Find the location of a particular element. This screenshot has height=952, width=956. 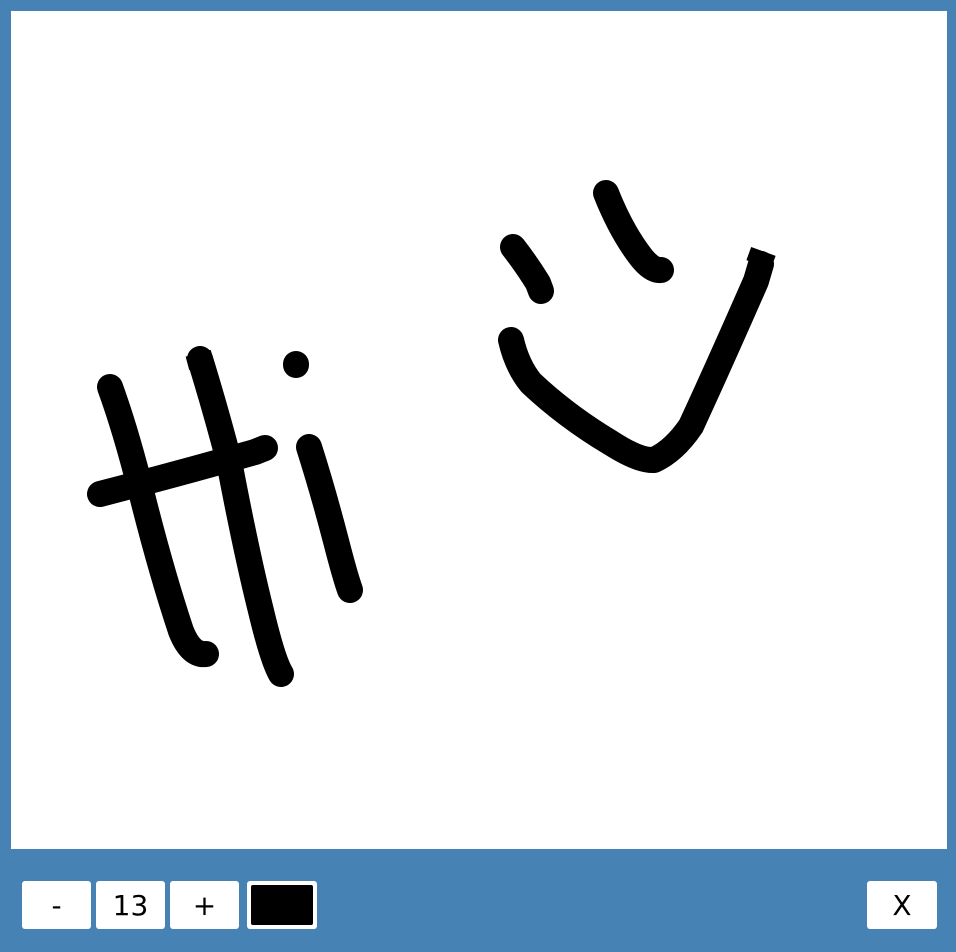

stroke-h-left is located at coordinates (158, 521).